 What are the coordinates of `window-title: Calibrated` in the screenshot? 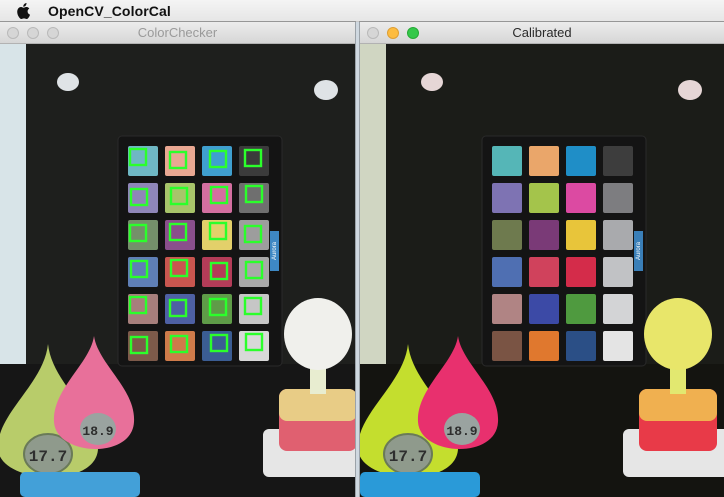 It's located at (542, 32).